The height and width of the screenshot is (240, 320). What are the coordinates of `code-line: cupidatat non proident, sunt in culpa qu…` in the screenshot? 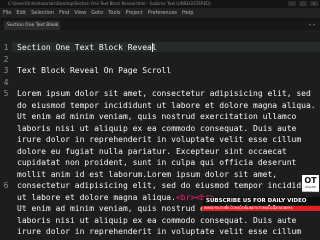 It's located at (157, 162).